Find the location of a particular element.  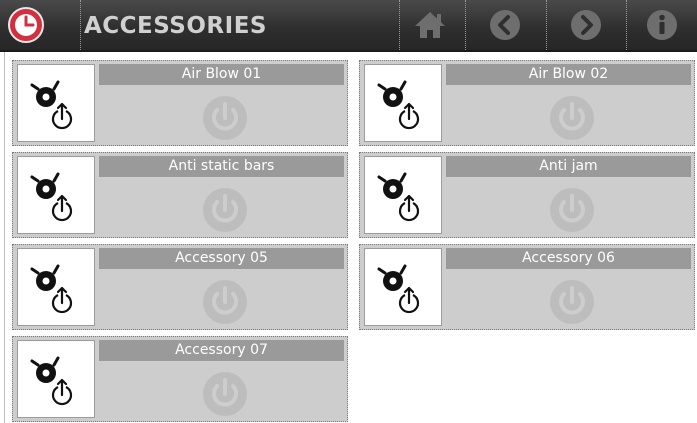

info-button is located at coordinates (662, 25).